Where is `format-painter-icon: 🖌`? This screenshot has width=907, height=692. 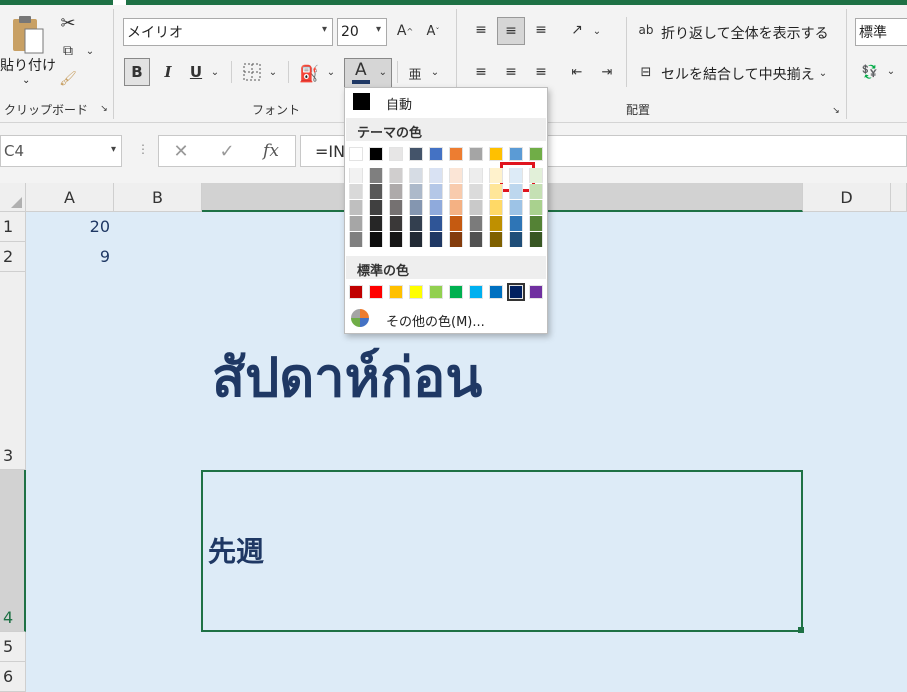
format-painter-icon: 🖌 is located at coordinates (68, 79).